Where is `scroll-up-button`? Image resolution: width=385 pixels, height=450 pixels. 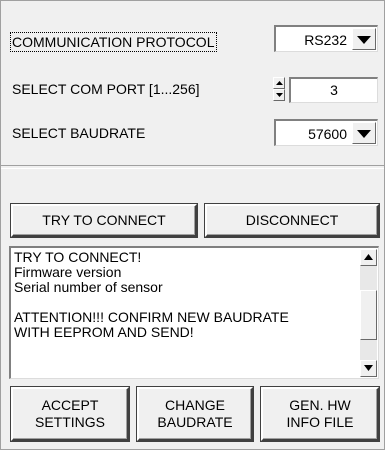
scroll-up-button is located at coordinates (368, 257).